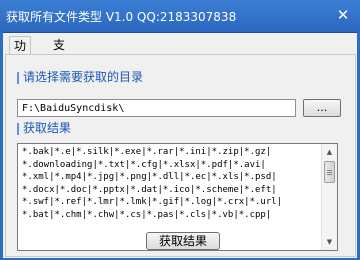 The image size is (360, 260). Describe the element at coordinates (121, 17) in the screenshot. I see `window-title: 获取所有文件类型 V1.0 QQ:2183307838` at that location.